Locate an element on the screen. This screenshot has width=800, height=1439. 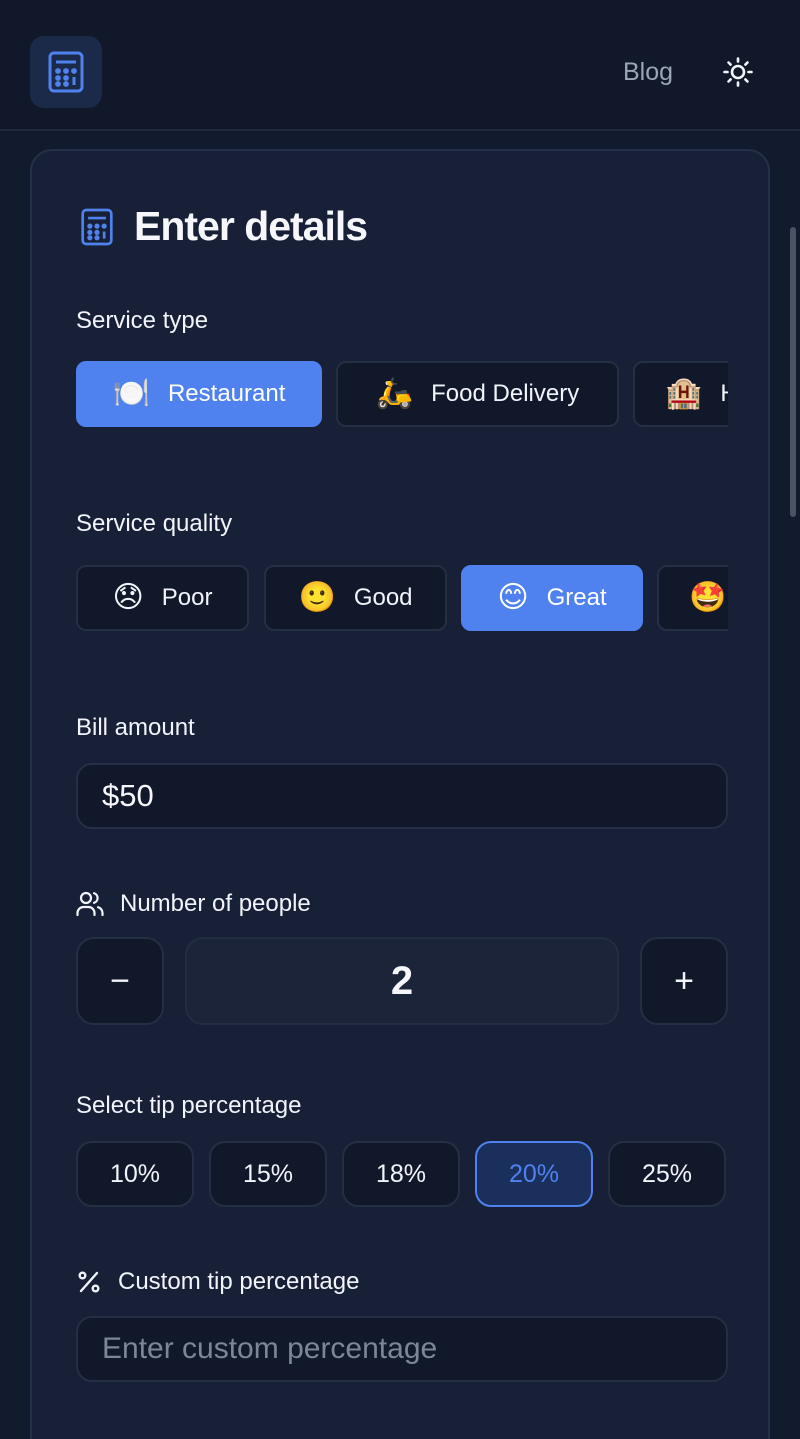
bill-amount-label-text: Bill amount is located at coordinates (135, 727).